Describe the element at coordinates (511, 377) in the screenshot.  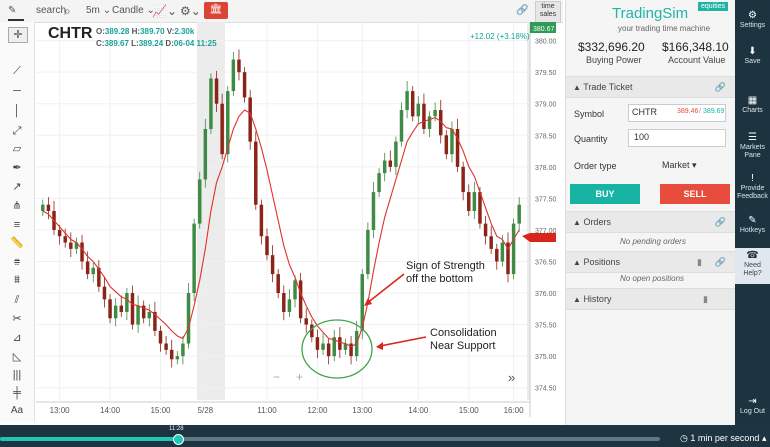
I see `scroll-right-button: »` at that location.